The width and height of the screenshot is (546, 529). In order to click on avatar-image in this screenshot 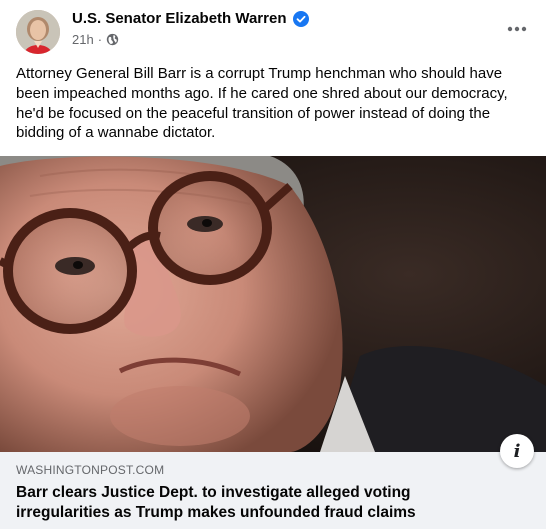, I will do `click(38, 32)`.